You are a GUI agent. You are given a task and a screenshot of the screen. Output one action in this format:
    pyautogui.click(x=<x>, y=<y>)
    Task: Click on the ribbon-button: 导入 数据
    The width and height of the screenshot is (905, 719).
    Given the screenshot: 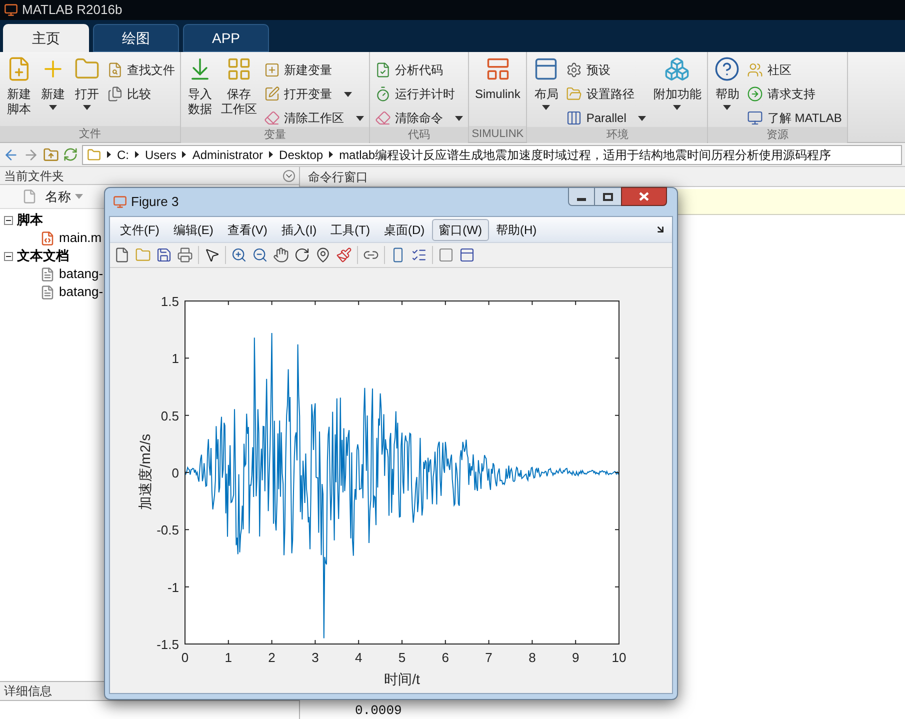 What is the action you would take?
    pyautogui.click(x=200, y=91)
    